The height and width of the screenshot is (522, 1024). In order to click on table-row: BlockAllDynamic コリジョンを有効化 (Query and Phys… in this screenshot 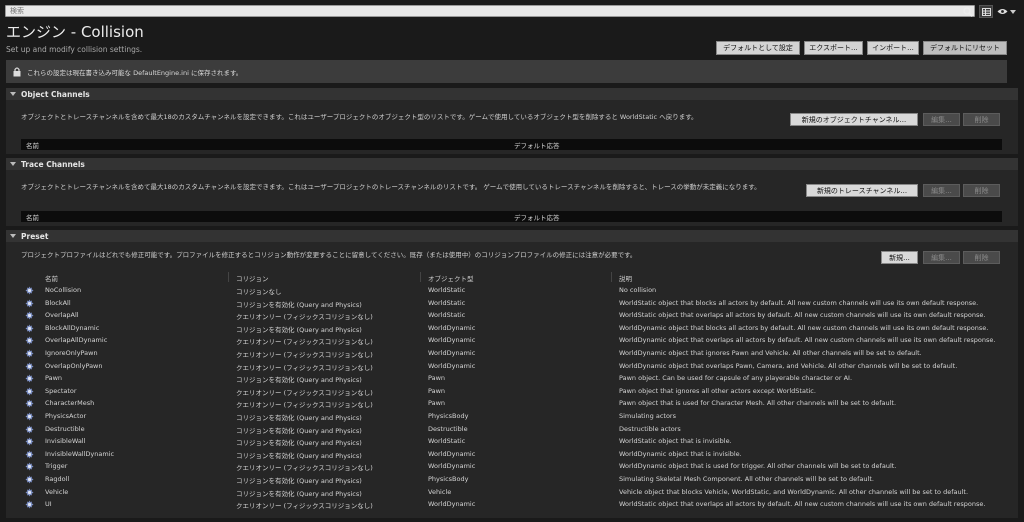, I will do `click(513, 328)`.